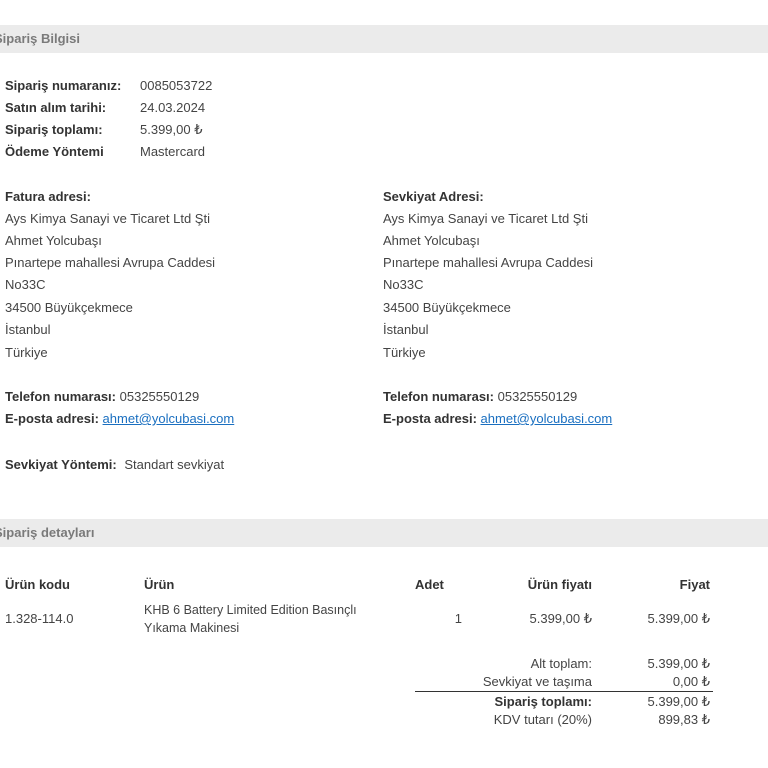 This screenshot has height=768, width=768. What do you see at coordinates (542, 719) in the screenshot?
I see `vat-label: KDV tutarı (20%)` at bounding box center [542, 719].